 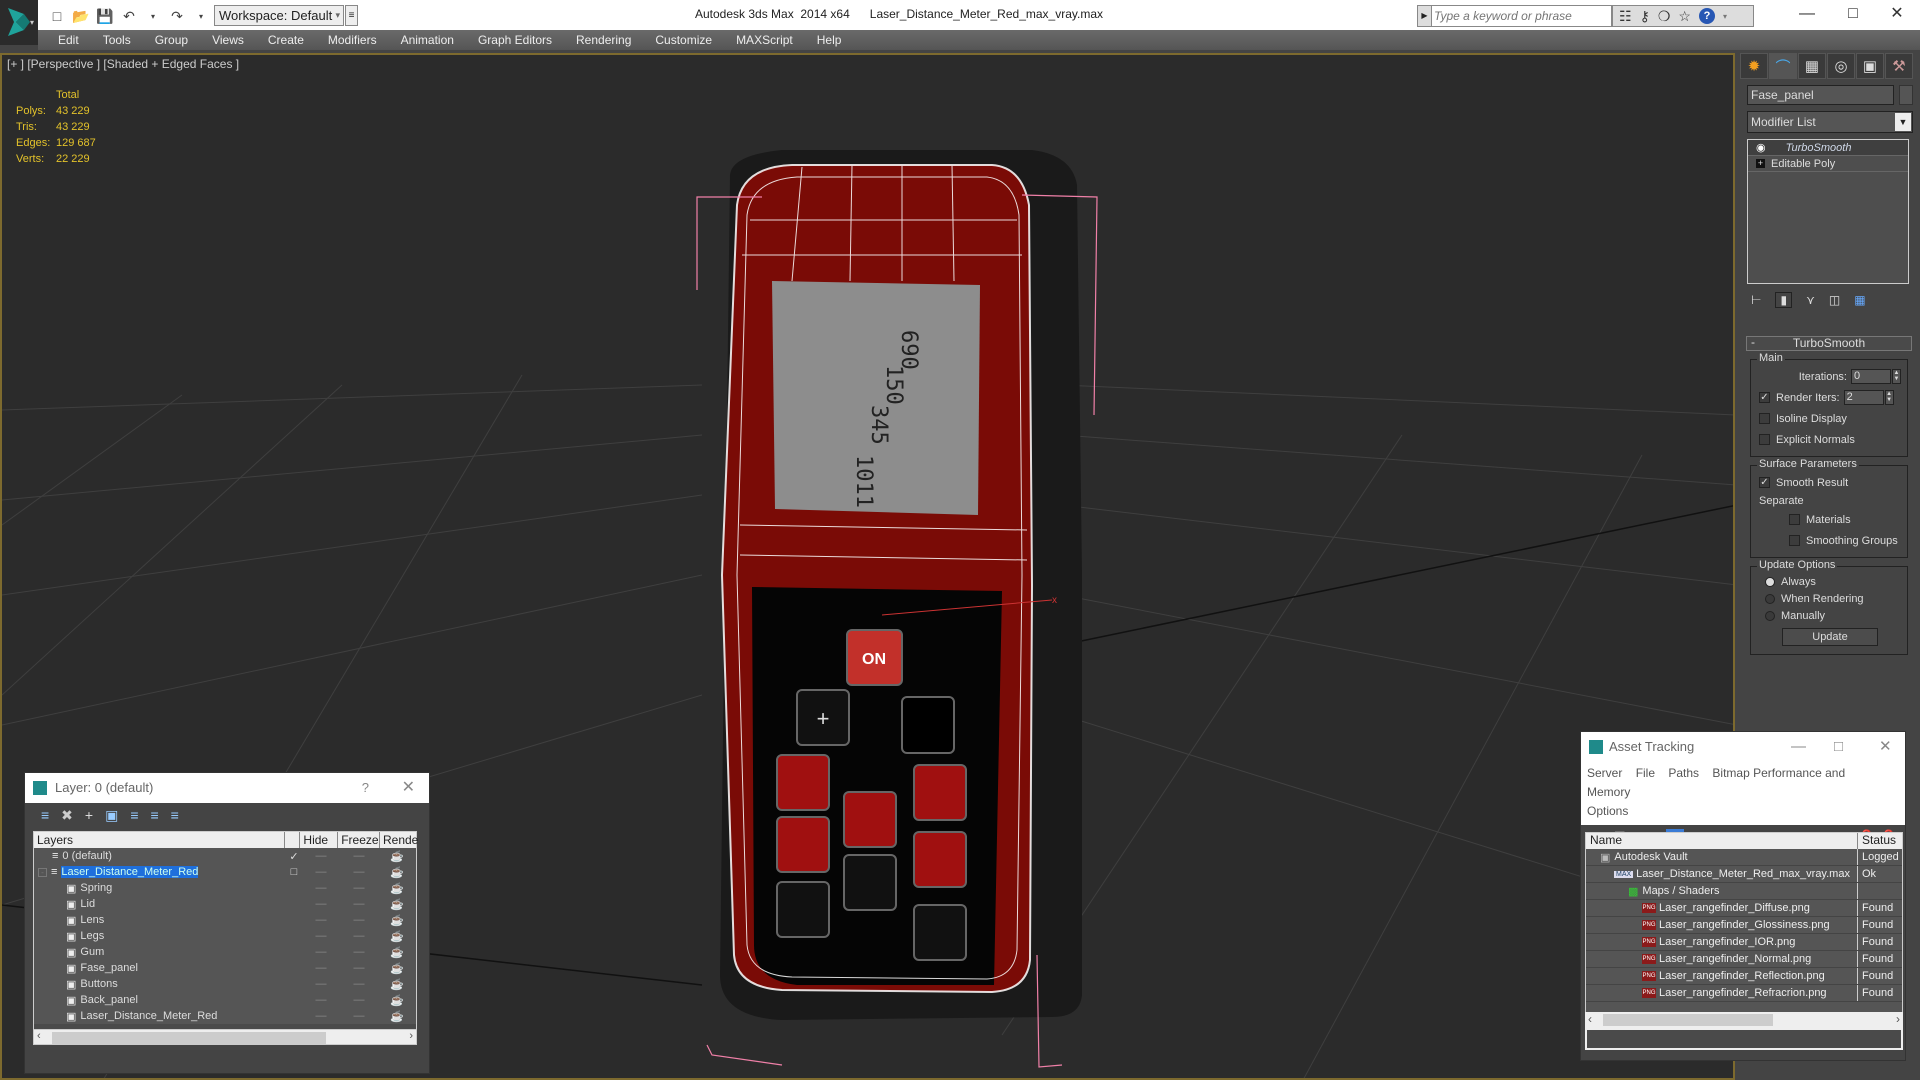 What do you see at coordinates (286, 40) in the screenshot?
I see `menu-create: Create` at bounding box center [286, 40].